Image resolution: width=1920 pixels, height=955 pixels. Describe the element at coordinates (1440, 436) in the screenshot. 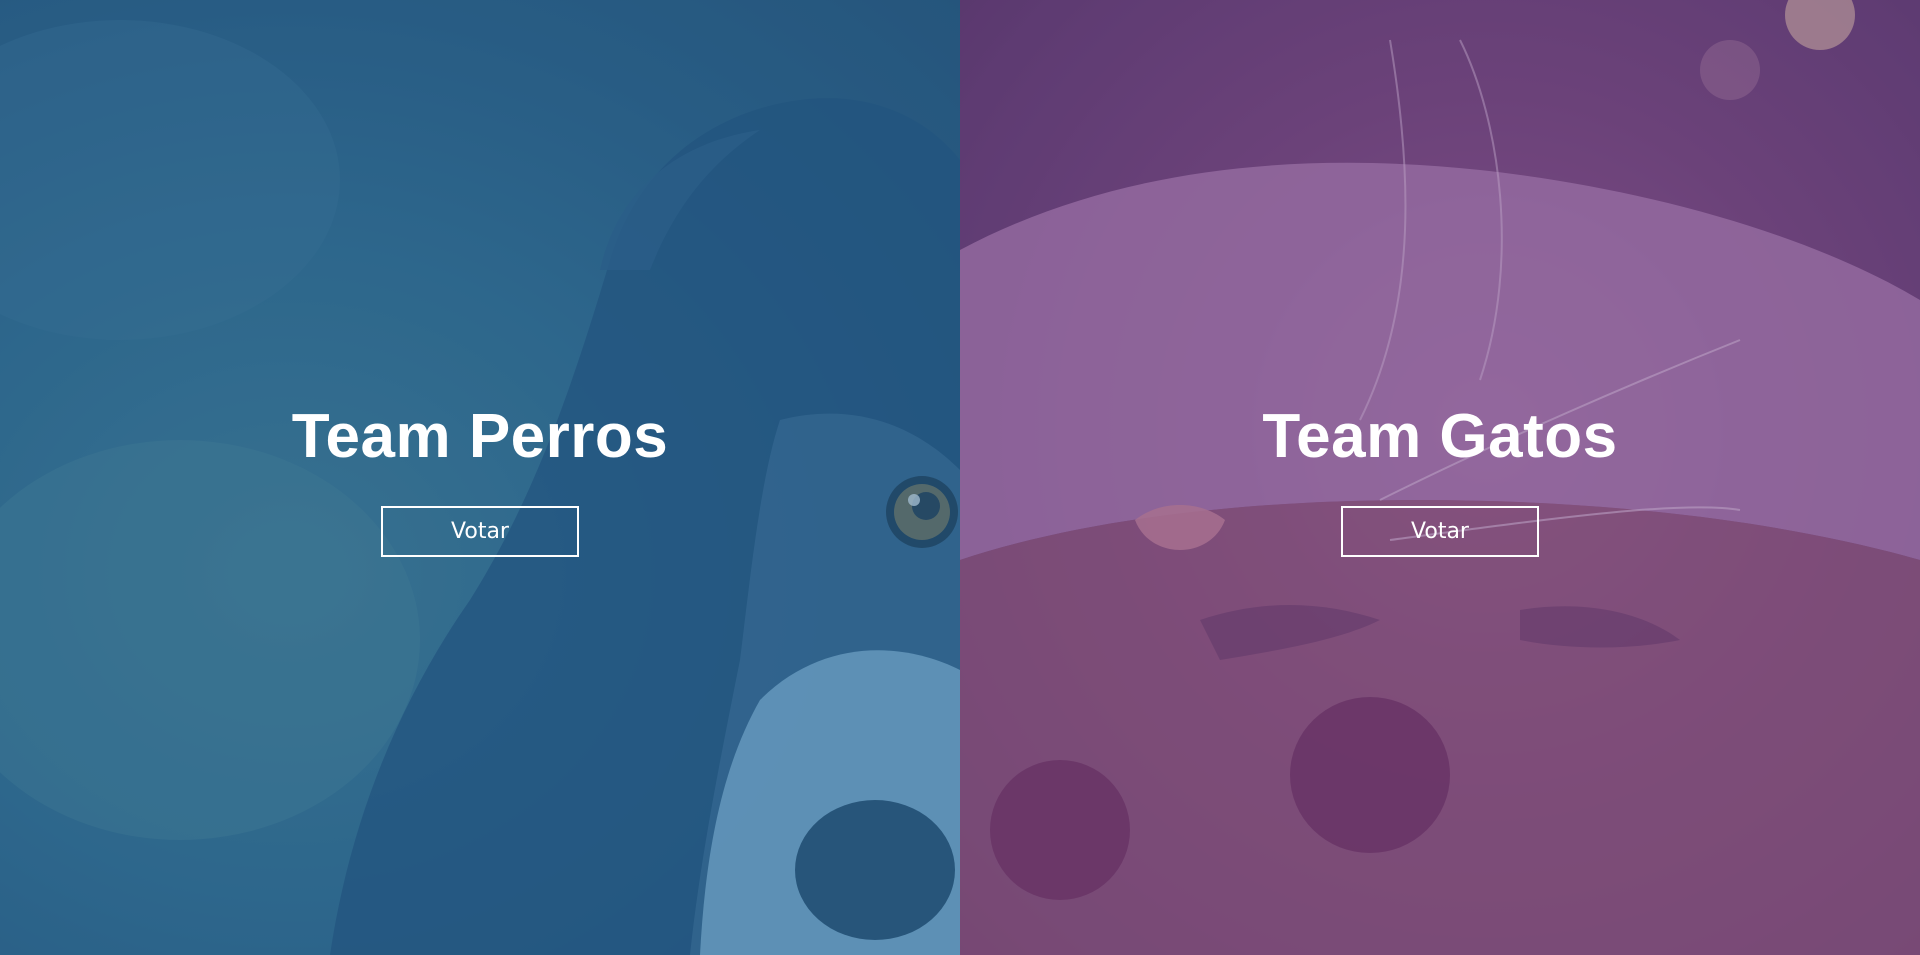

I see `team-cats-title: Team Gatos` at that location.